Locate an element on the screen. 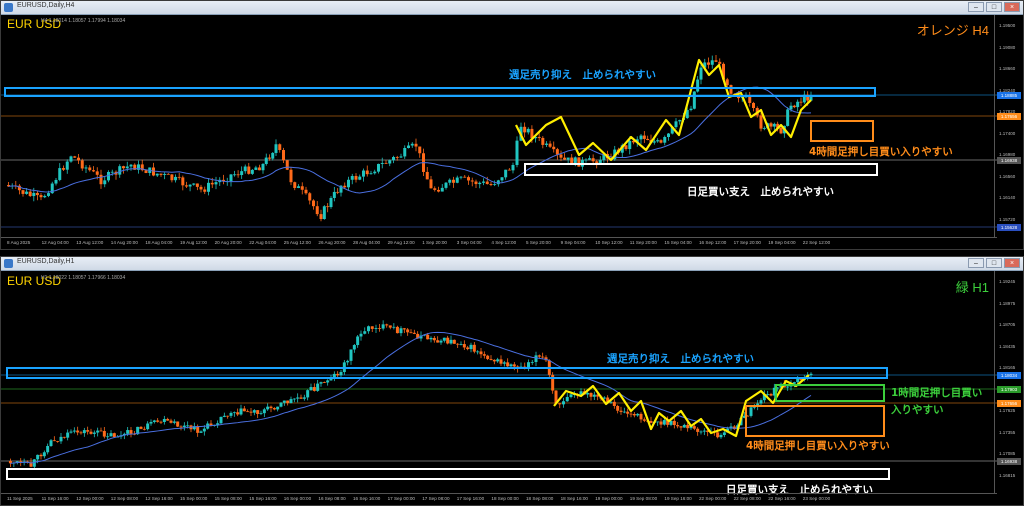  time-tick-label: 17 Sep 00:00 is located at coordinates (401, 498).